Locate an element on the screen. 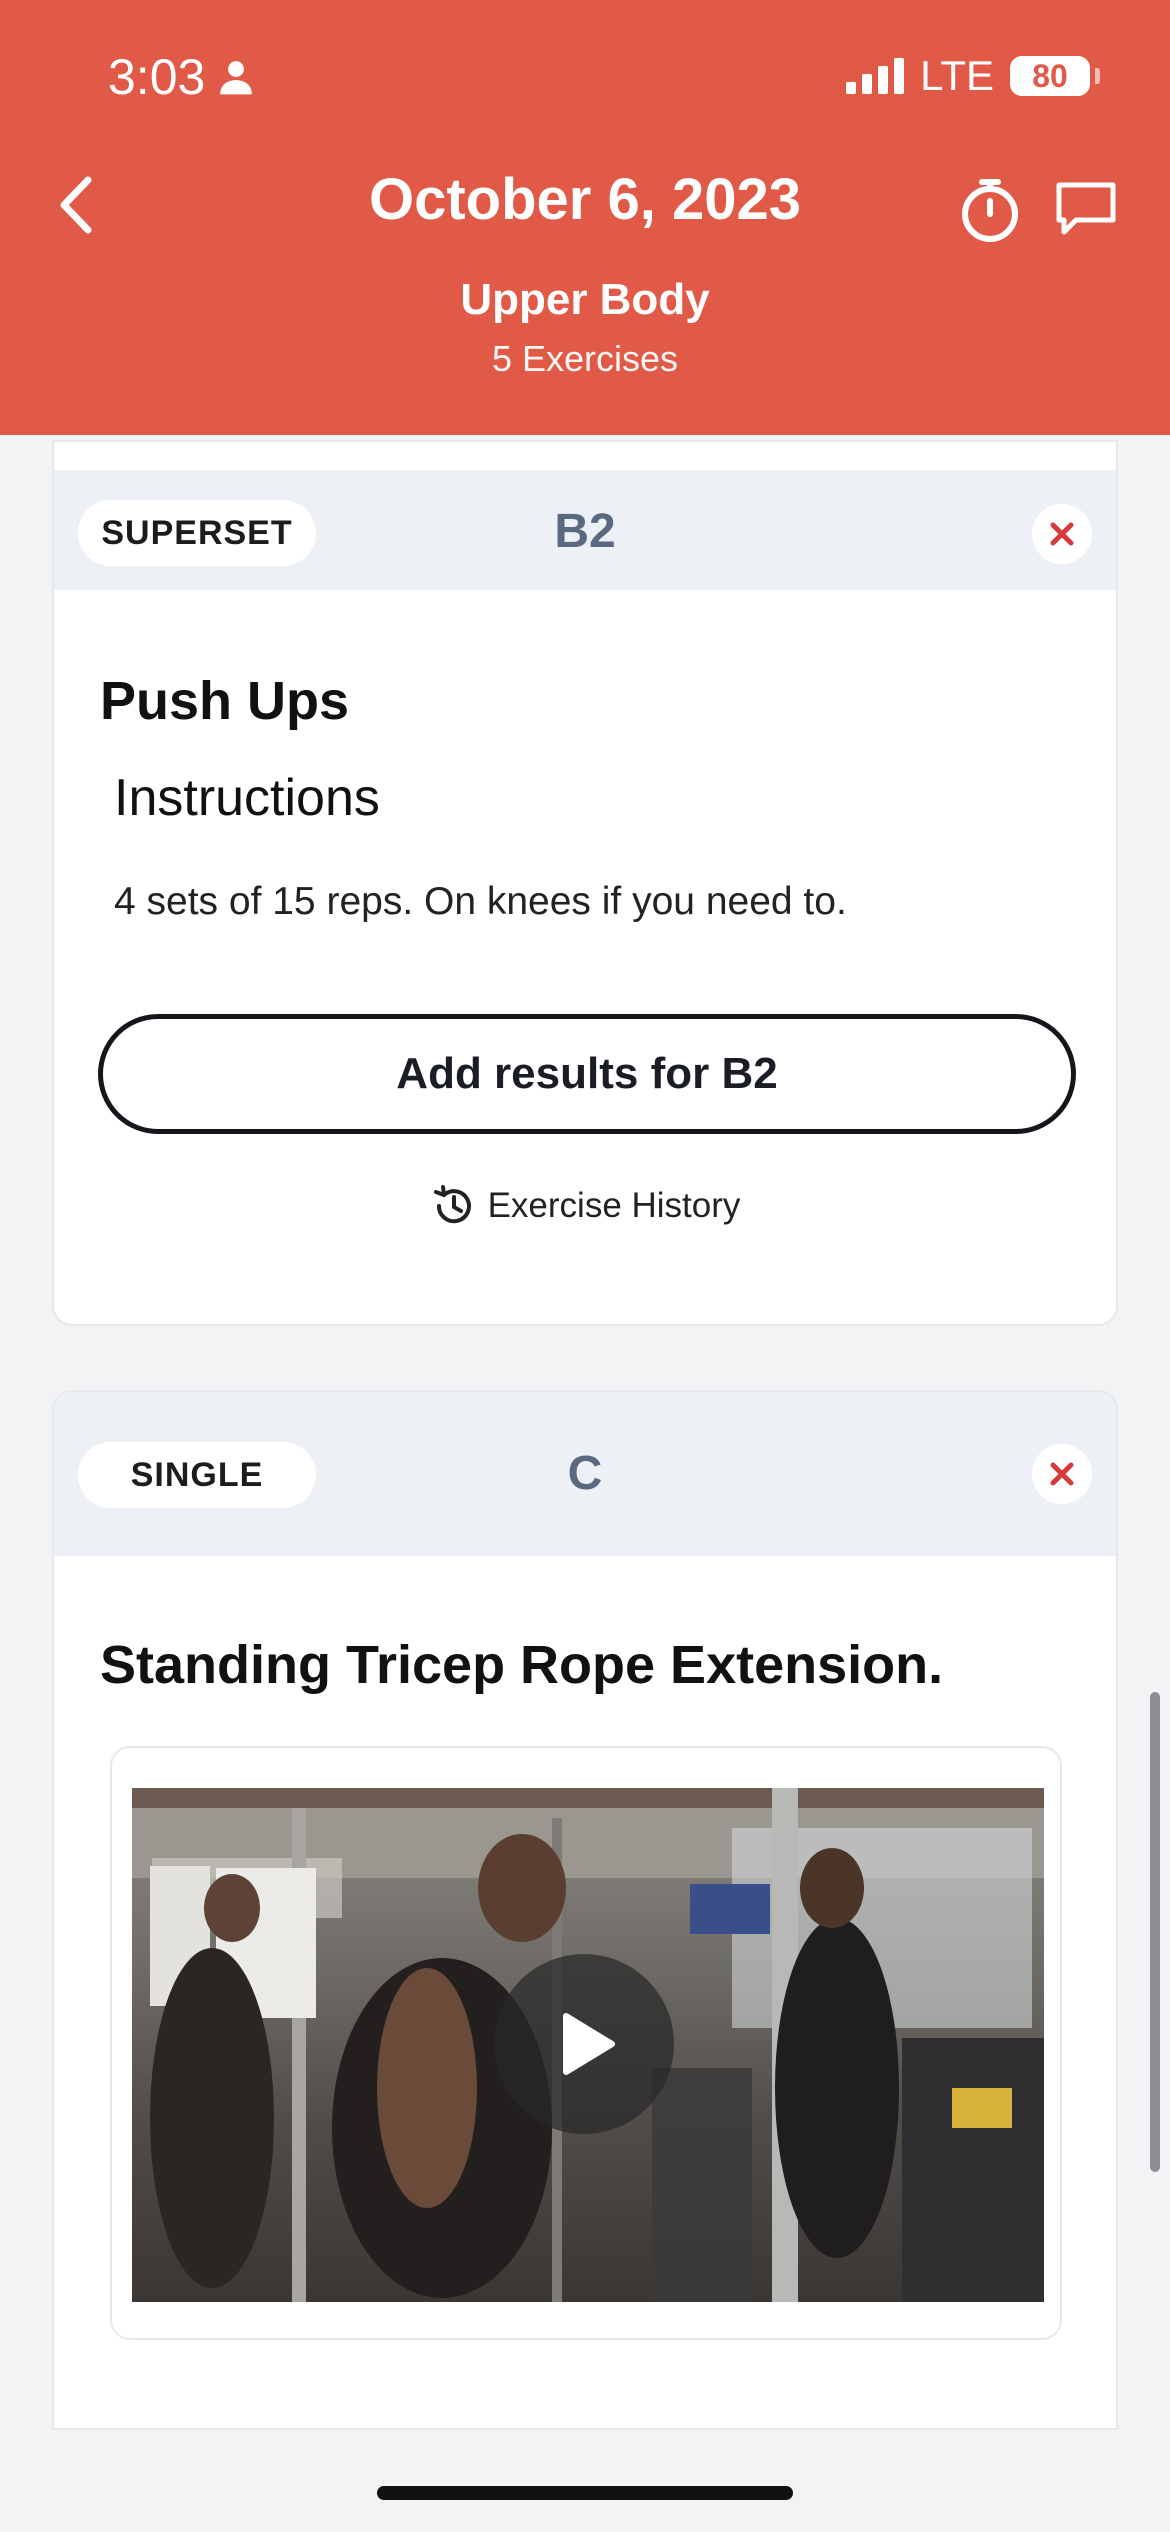 The image size is (1170, 2532). chat-icon is located at coordinates (1086, 209).